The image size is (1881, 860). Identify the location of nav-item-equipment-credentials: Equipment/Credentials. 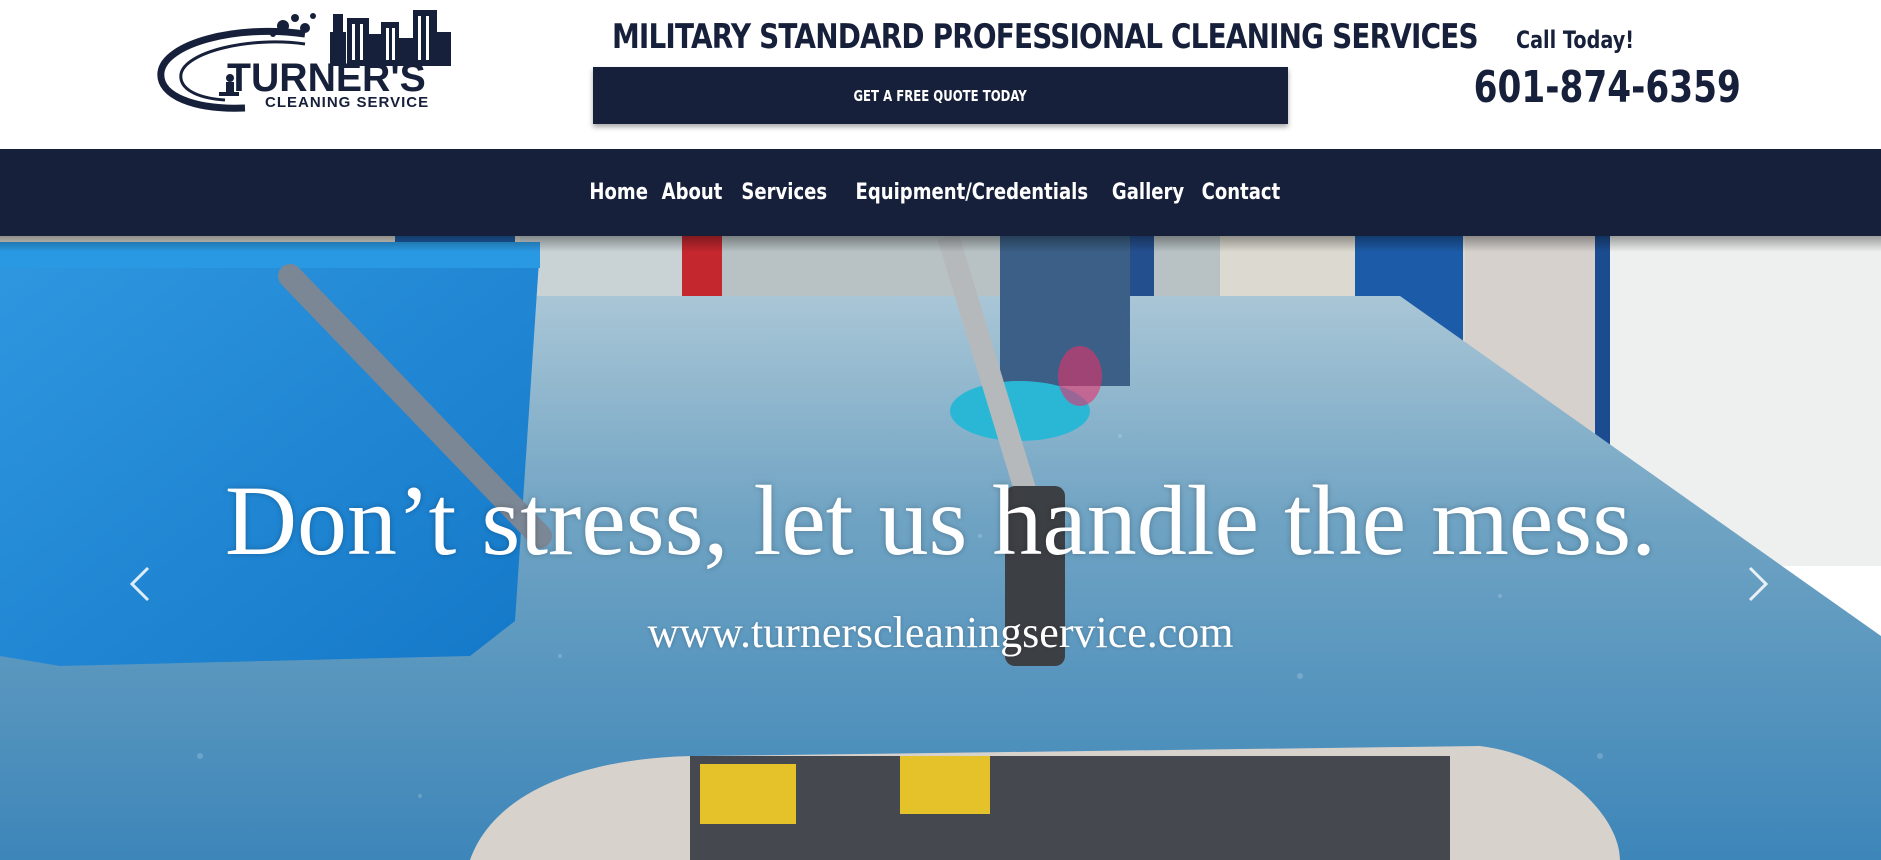
(971, 192).